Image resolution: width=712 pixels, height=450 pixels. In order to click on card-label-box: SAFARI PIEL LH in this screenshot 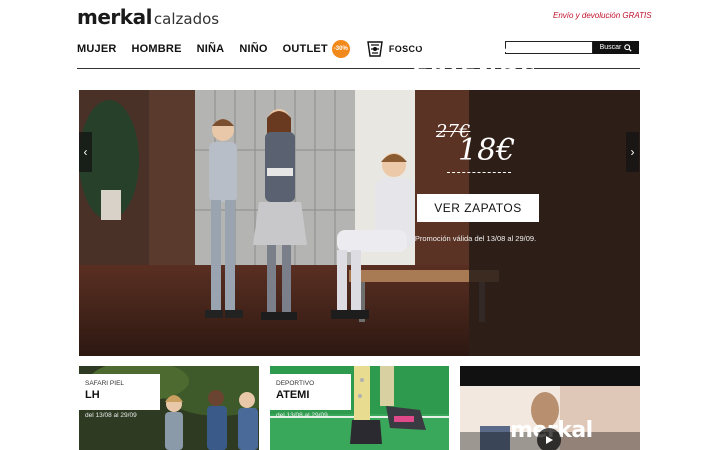, I will do `click(119, 392)`.